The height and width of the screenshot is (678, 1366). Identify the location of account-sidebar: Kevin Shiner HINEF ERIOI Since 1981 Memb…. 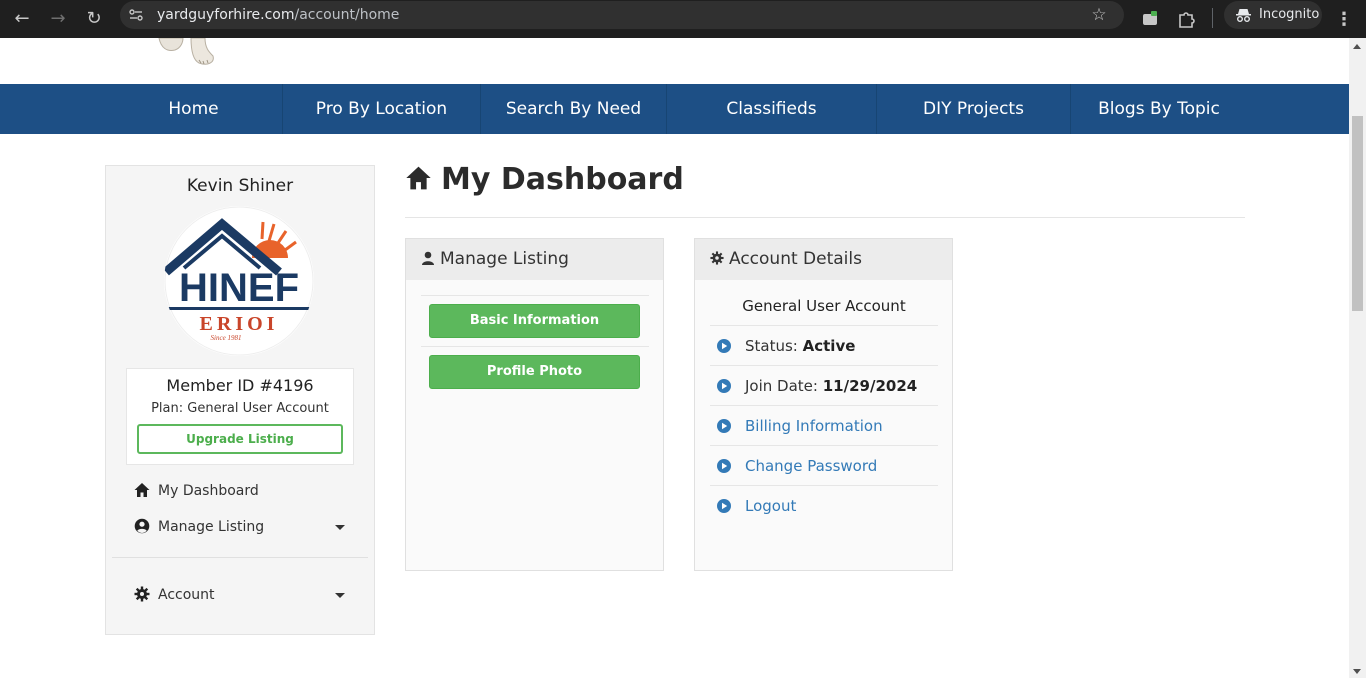
(240, 400).